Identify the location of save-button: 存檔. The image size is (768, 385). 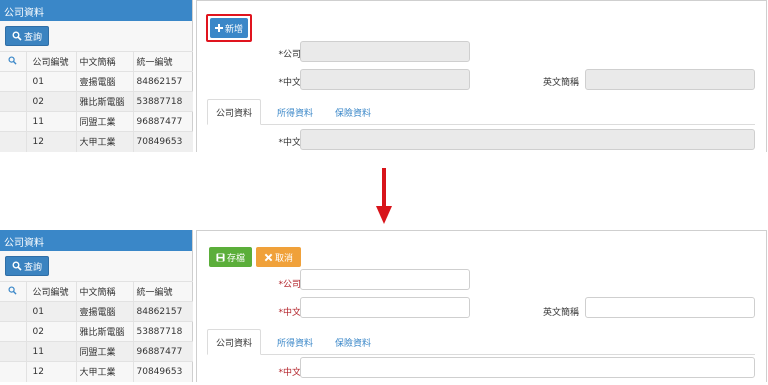
(230, 257).